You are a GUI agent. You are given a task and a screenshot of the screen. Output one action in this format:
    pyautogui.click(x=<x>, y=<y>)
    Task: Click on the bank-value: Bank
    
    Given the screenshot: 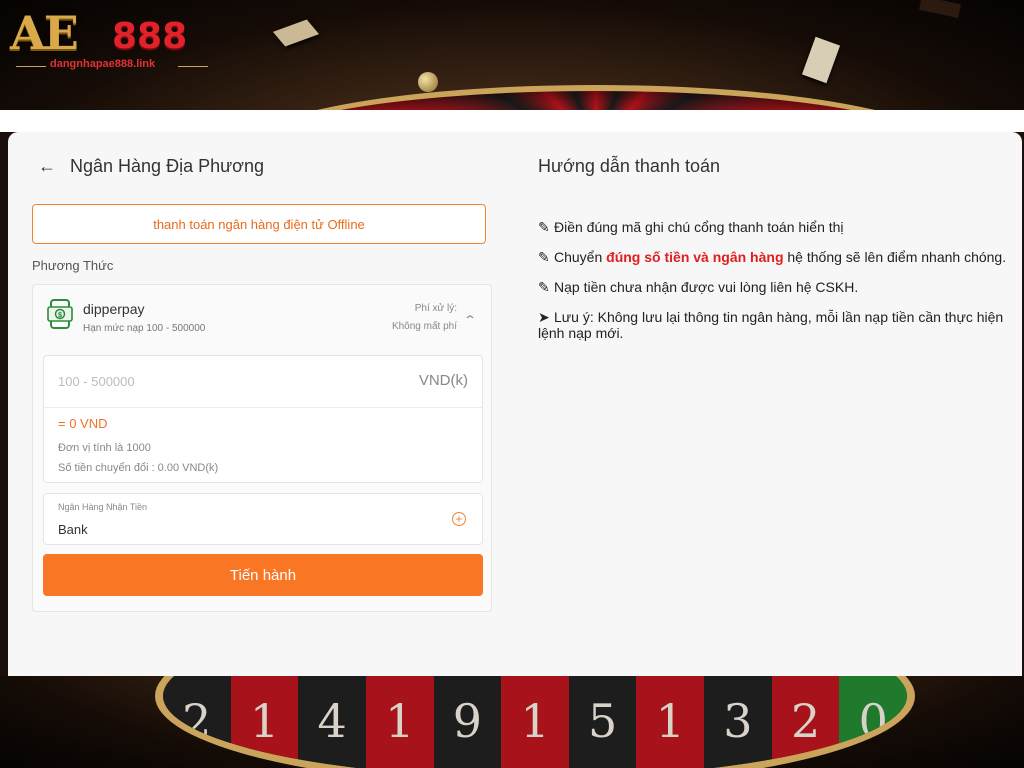 What is the action you would take?
    pyautogui.click(x=73, y=529)
    